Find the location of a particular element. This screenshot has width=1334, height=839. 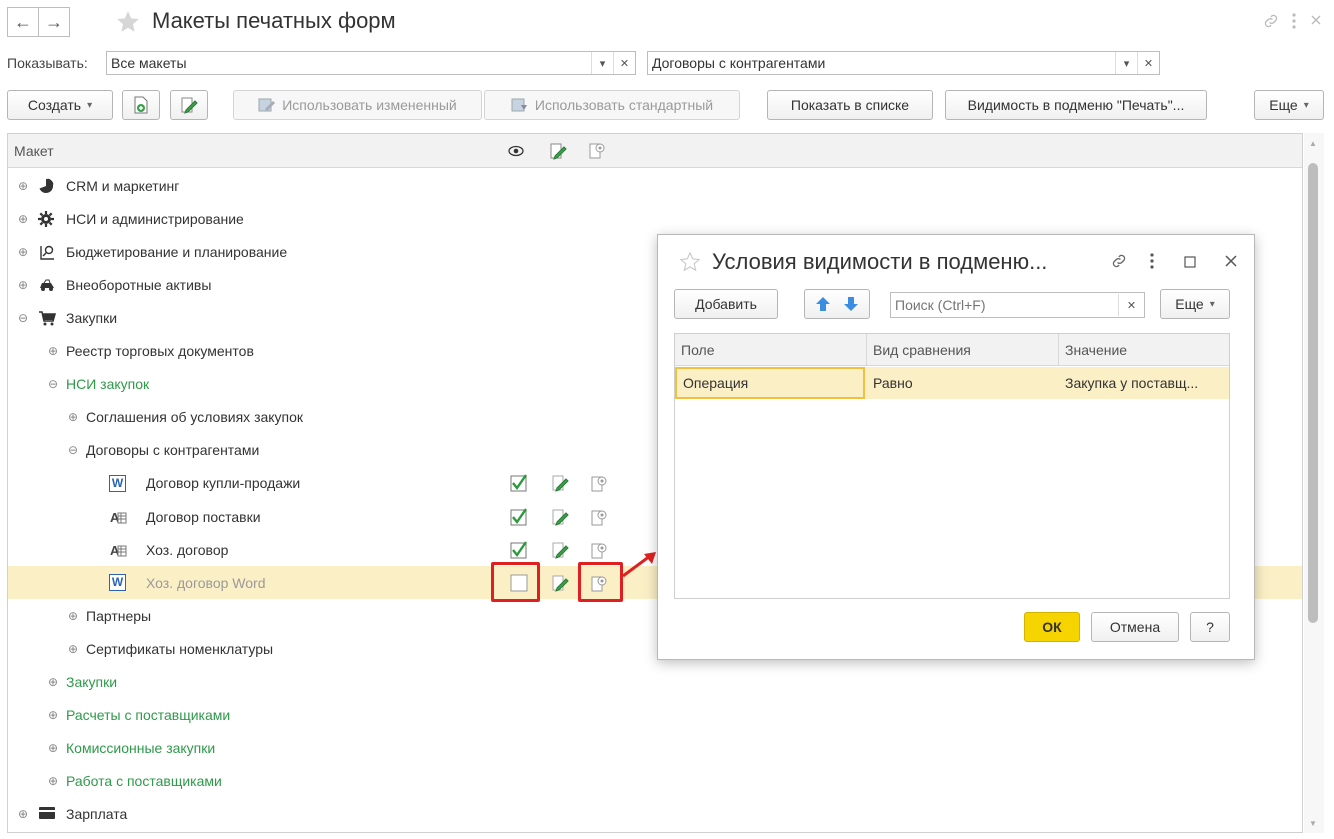

budget-icon is located at coordinates (46, 252).